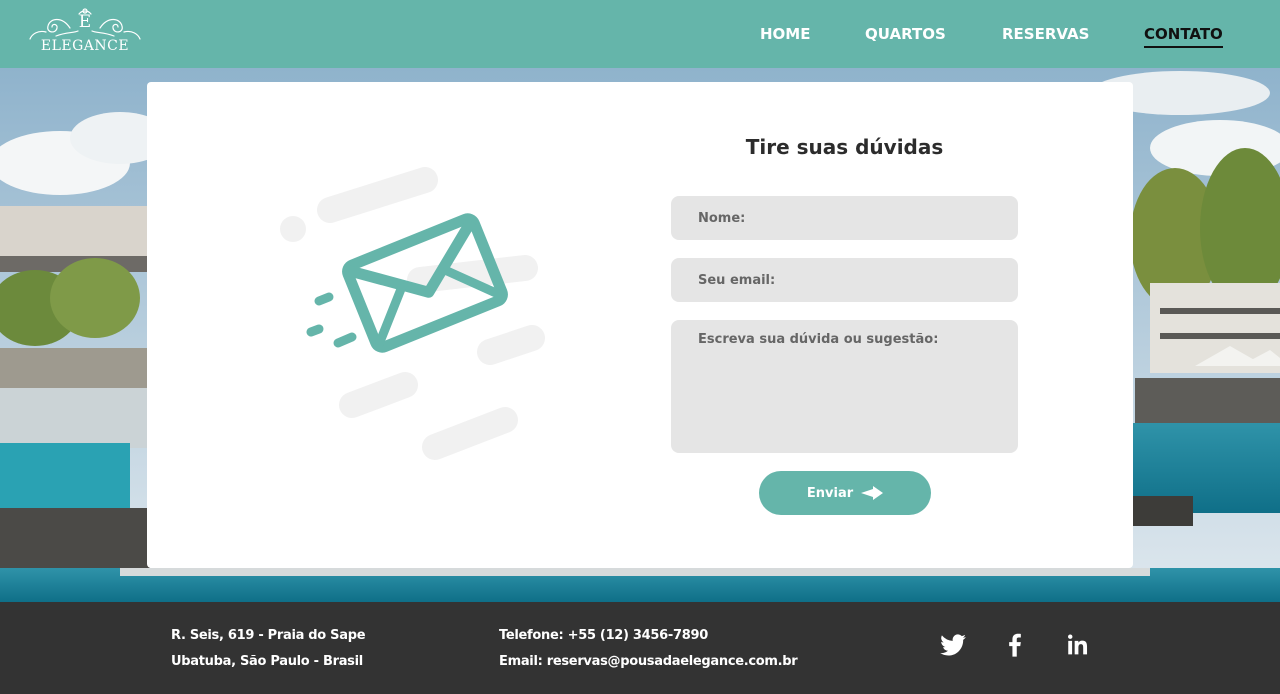 Image resolution: width=1280 pixels, height=694 pixels. What do you see at coordinates (268, 635) in the screenshot?
I see `footer-address-line1: R. Seis, 619 - Praia do Sape` at bounding box center [268, 635].